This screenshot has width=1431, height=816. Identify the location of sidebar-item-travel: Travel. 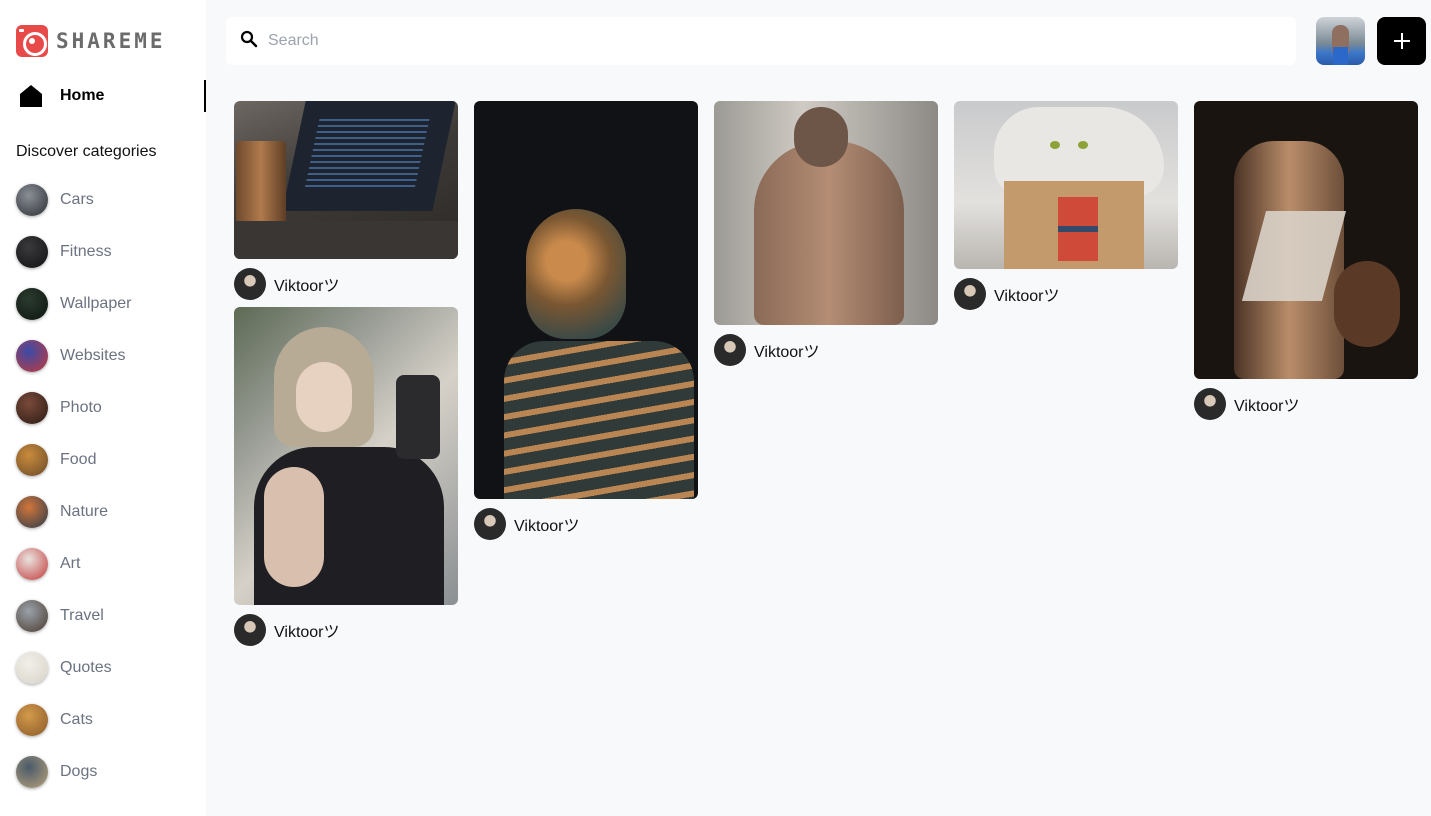
(73, 616).